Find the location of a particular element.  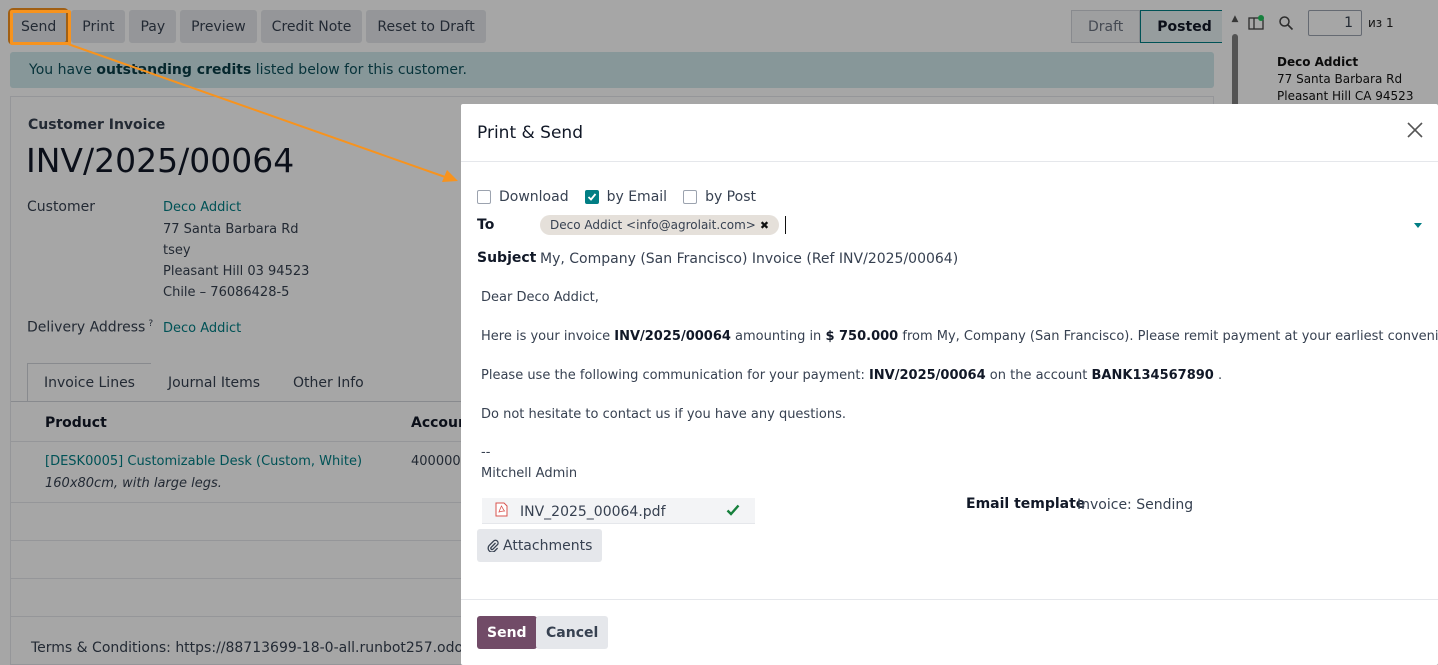

send-submit-button: Send is located at coordinates (507, 632).